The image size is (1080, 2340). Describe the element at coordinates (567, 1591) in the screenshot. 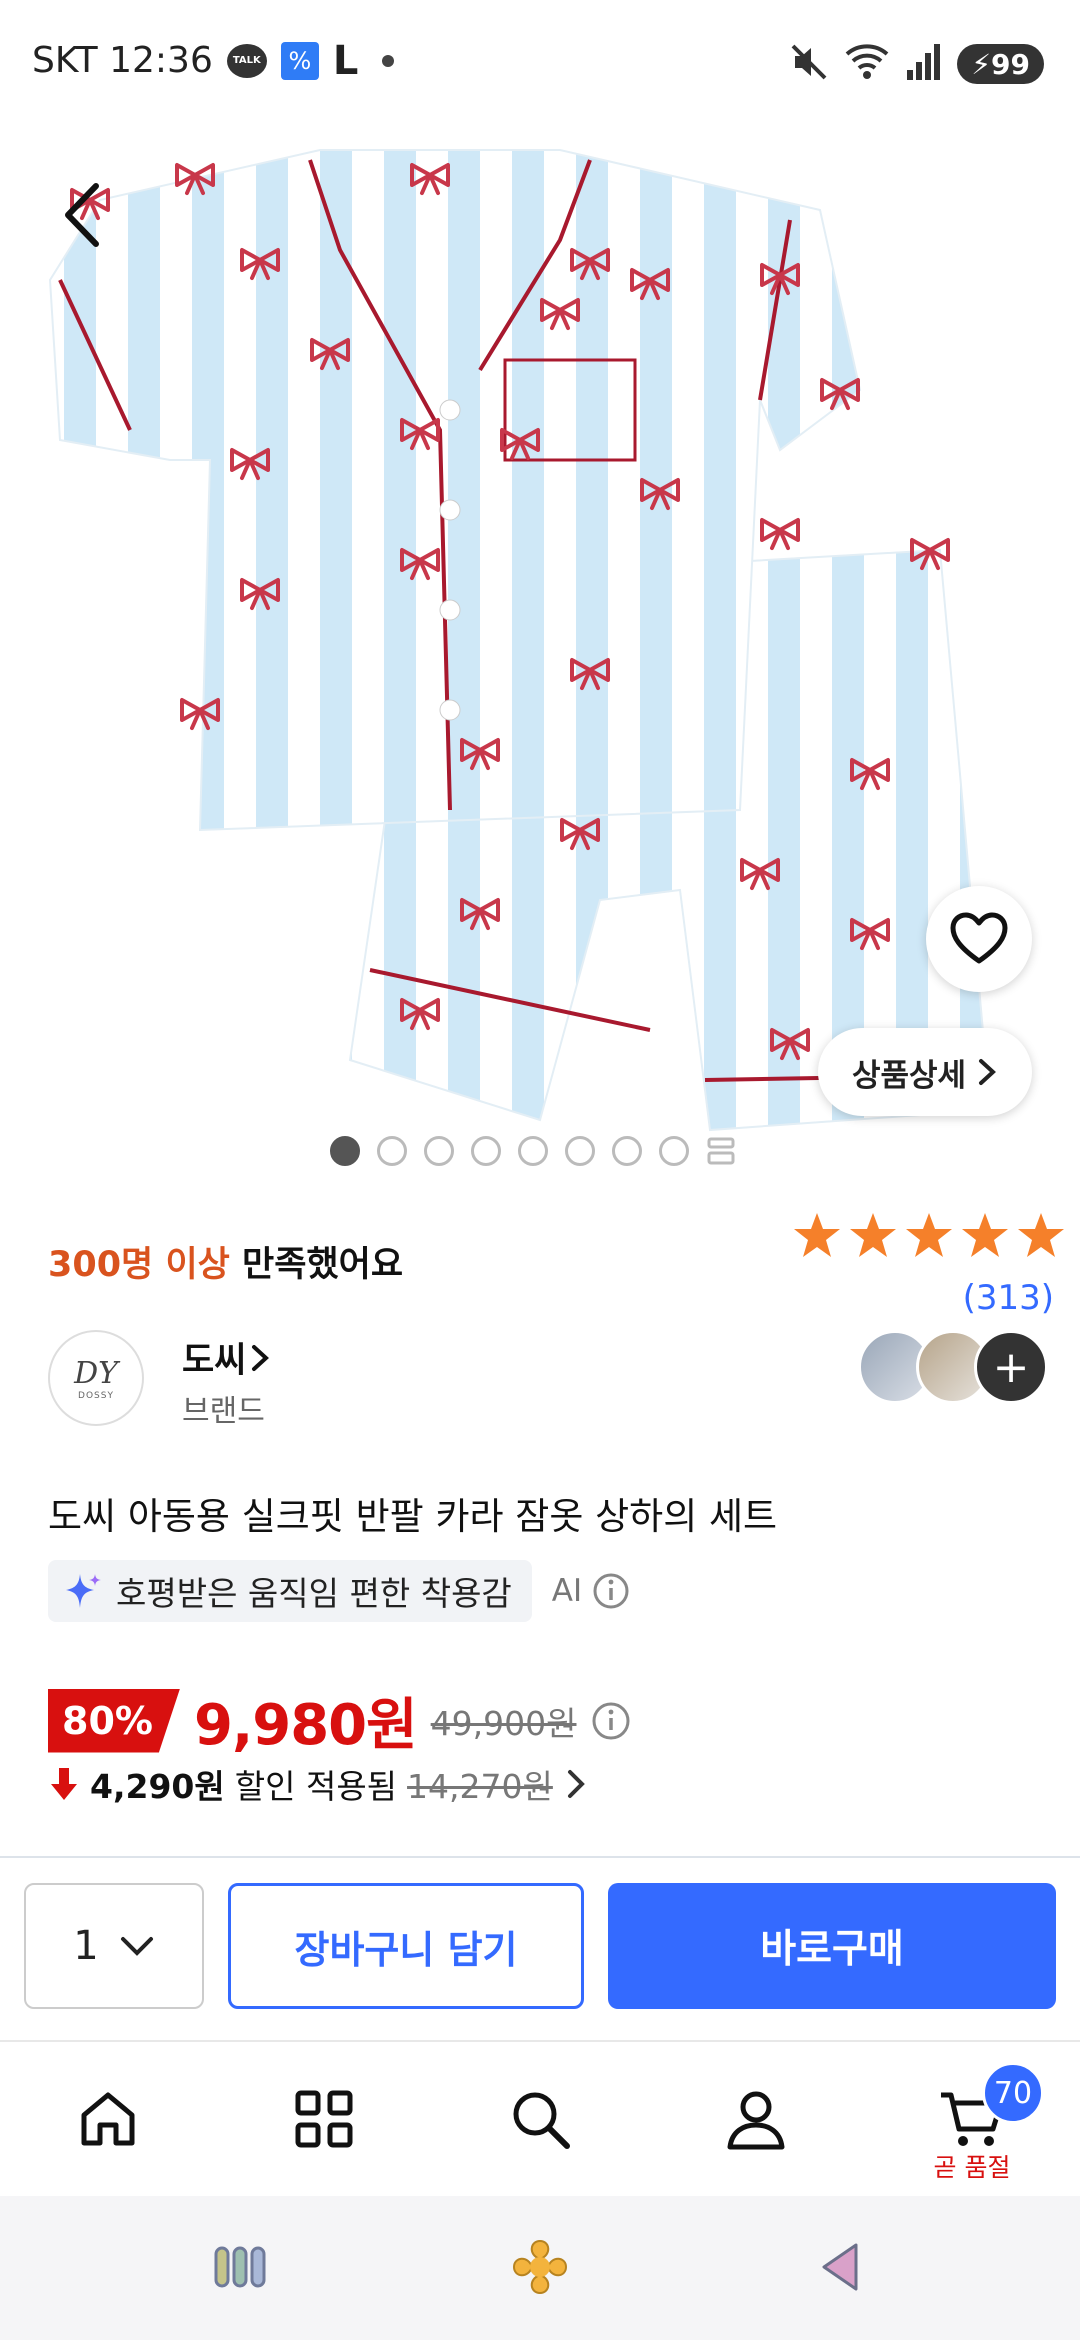

I see `ai-label: AI` at that location.